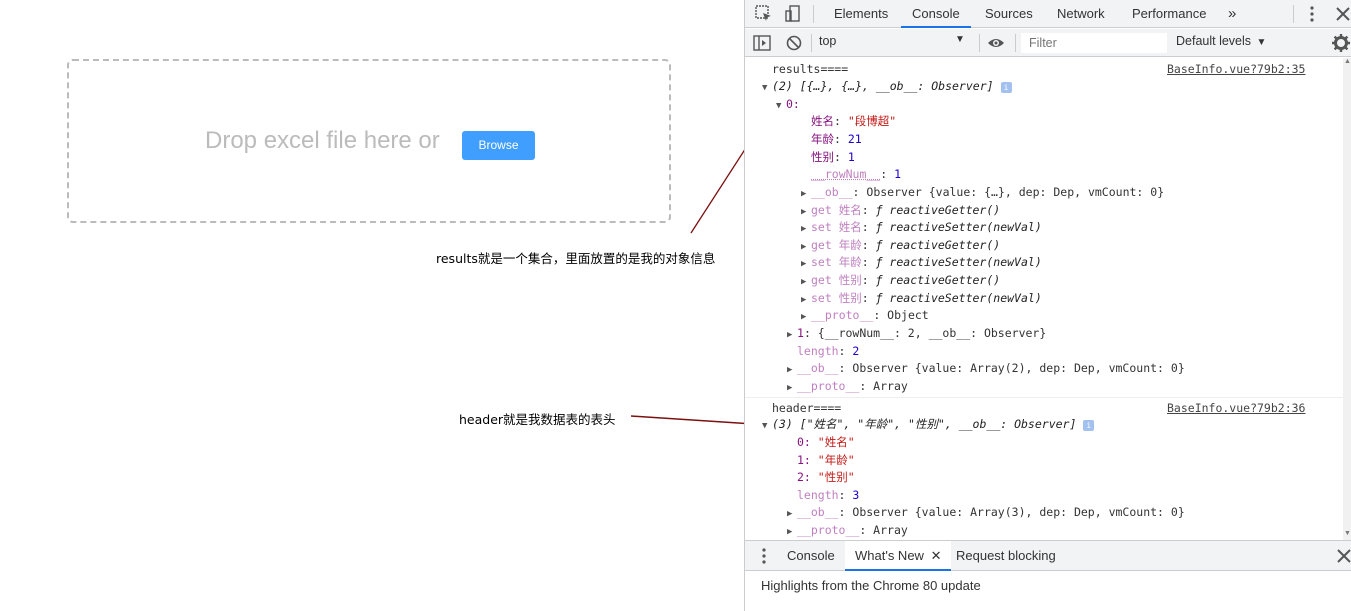  I want to click on field-row: __rowNum__: 1, so click(856, 175).